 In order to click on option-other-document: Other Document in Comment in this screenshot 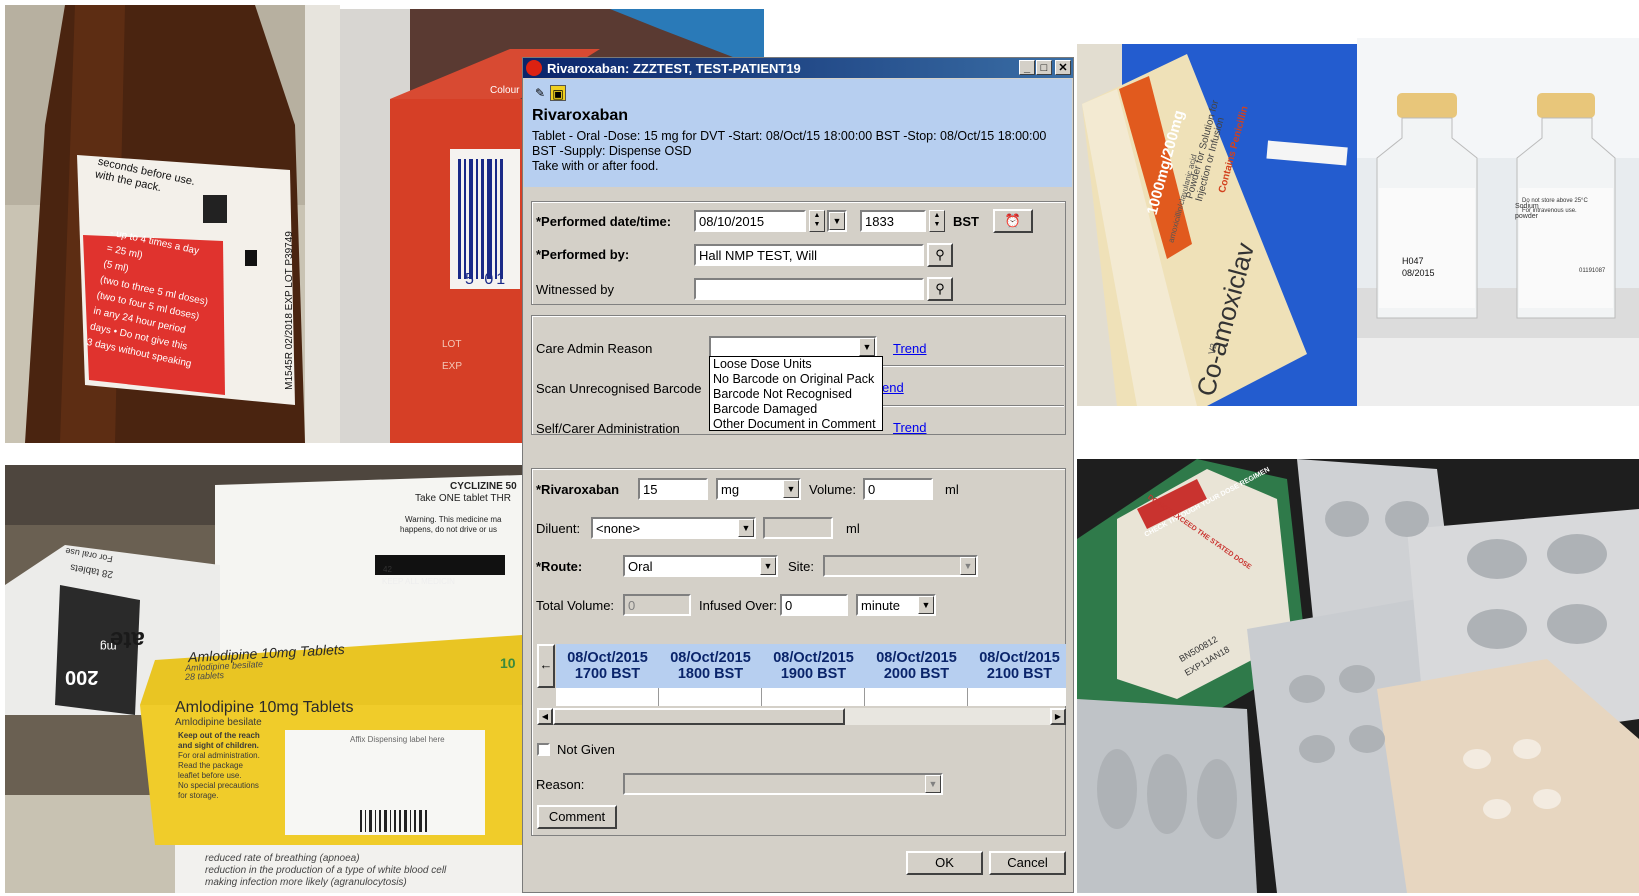, I will do `click(796, 424)`.